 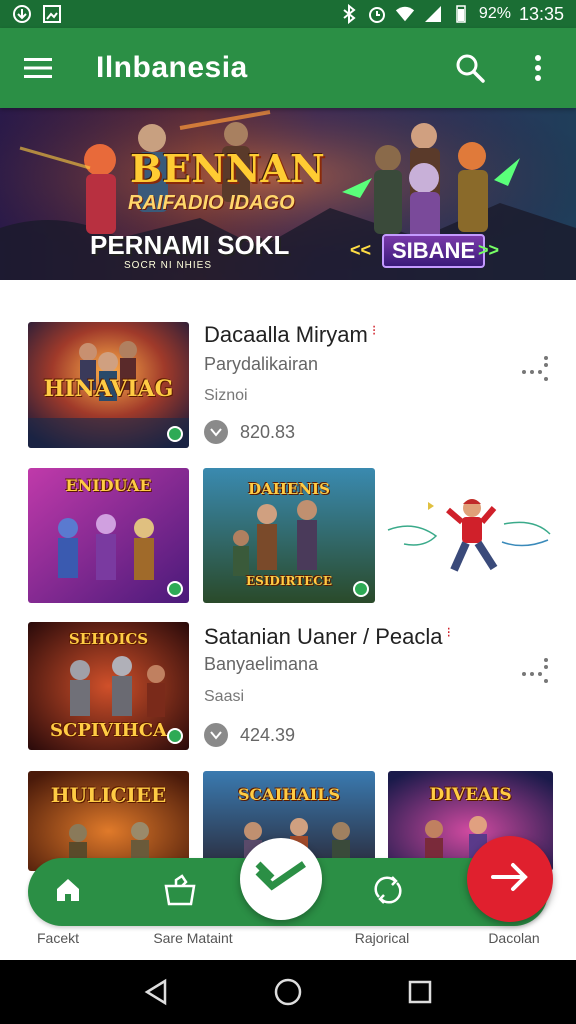 I want to click on battery-icon, so click(x=461, y=14).